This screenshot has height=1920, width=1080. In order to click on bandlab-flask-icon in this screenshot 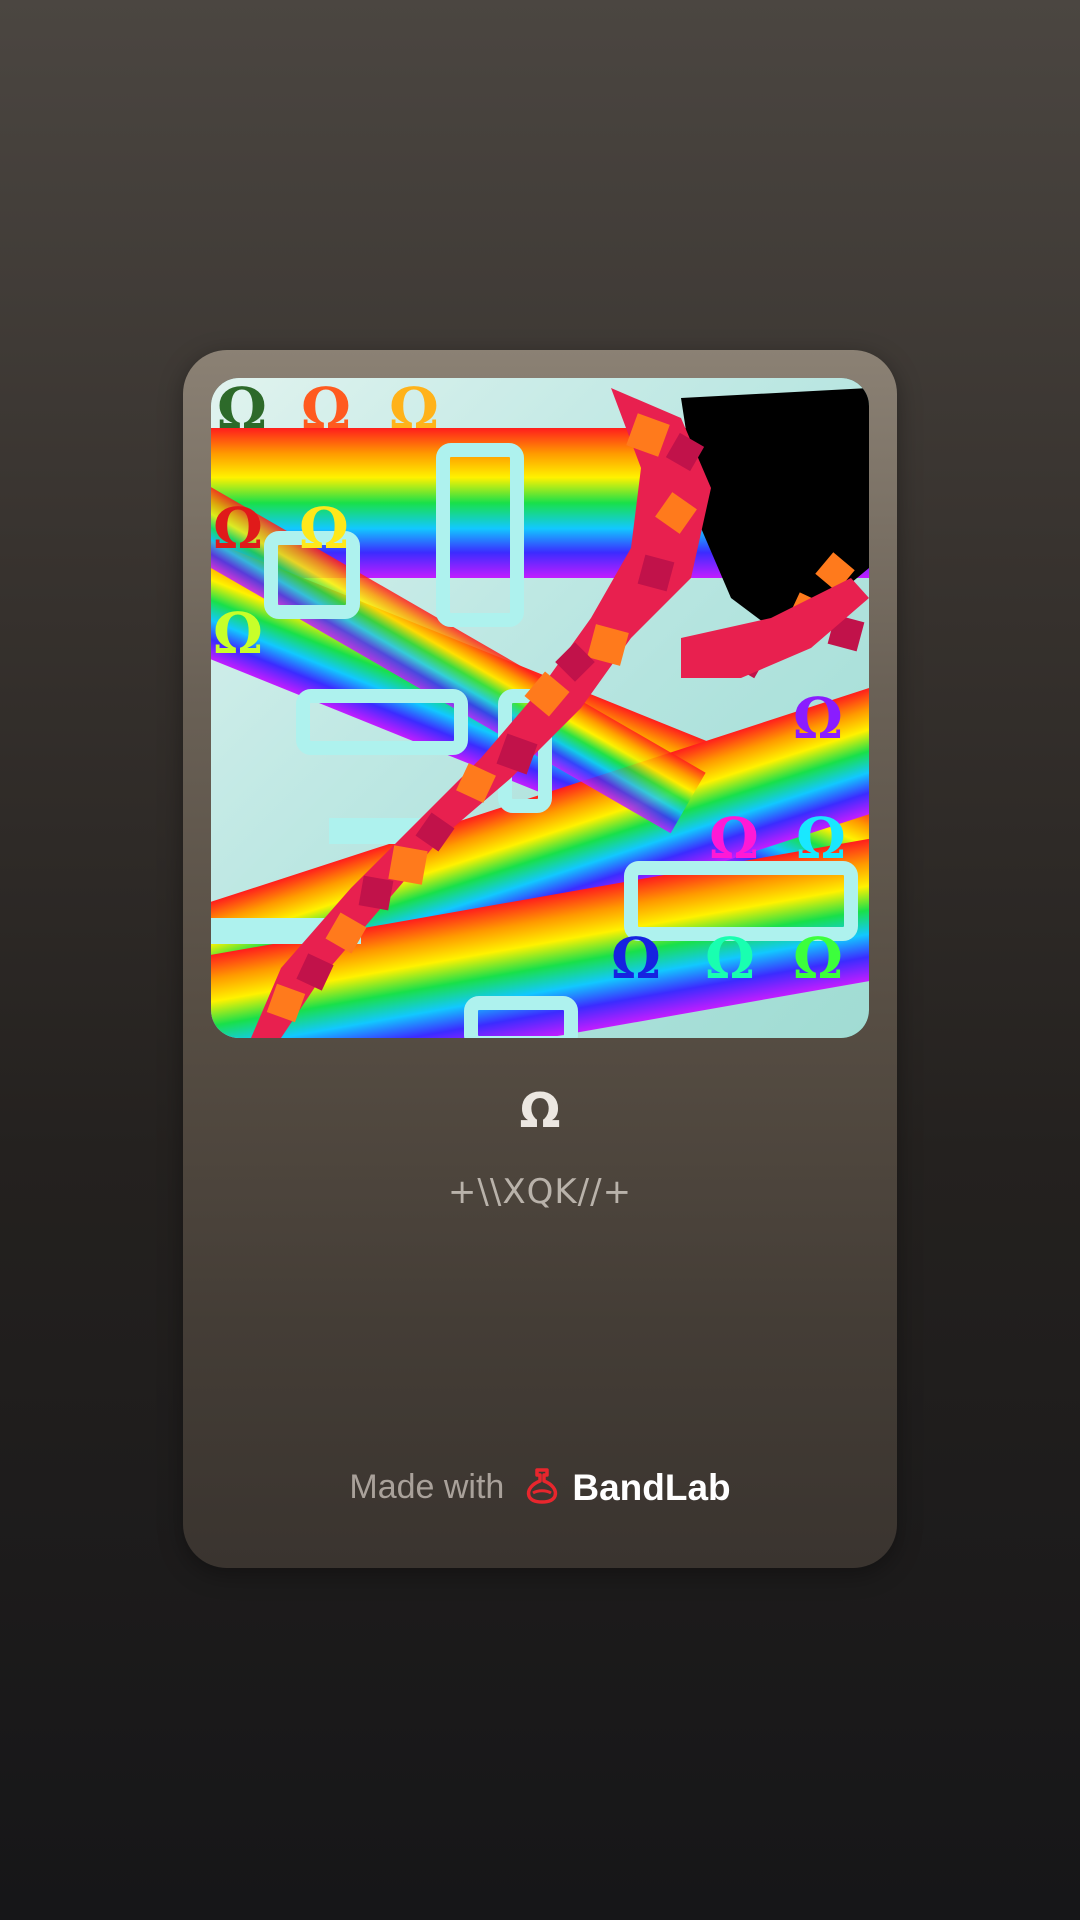, I will do `click(542, 1487)`.